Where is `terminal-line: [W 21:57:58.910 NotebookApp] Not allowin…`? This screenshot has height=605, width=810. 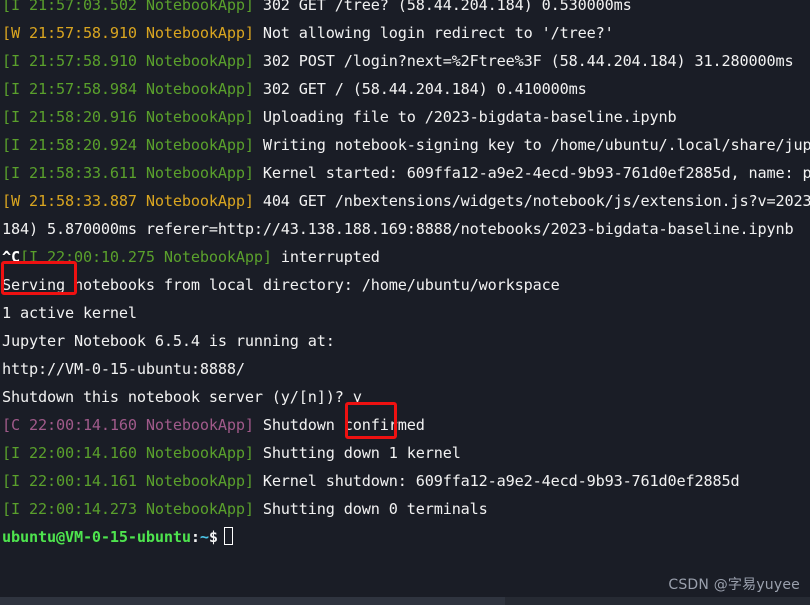 terminal-line: [W 21:57:58.910 NotebookApp] Not allowin… is located at coordinates (405, 33).